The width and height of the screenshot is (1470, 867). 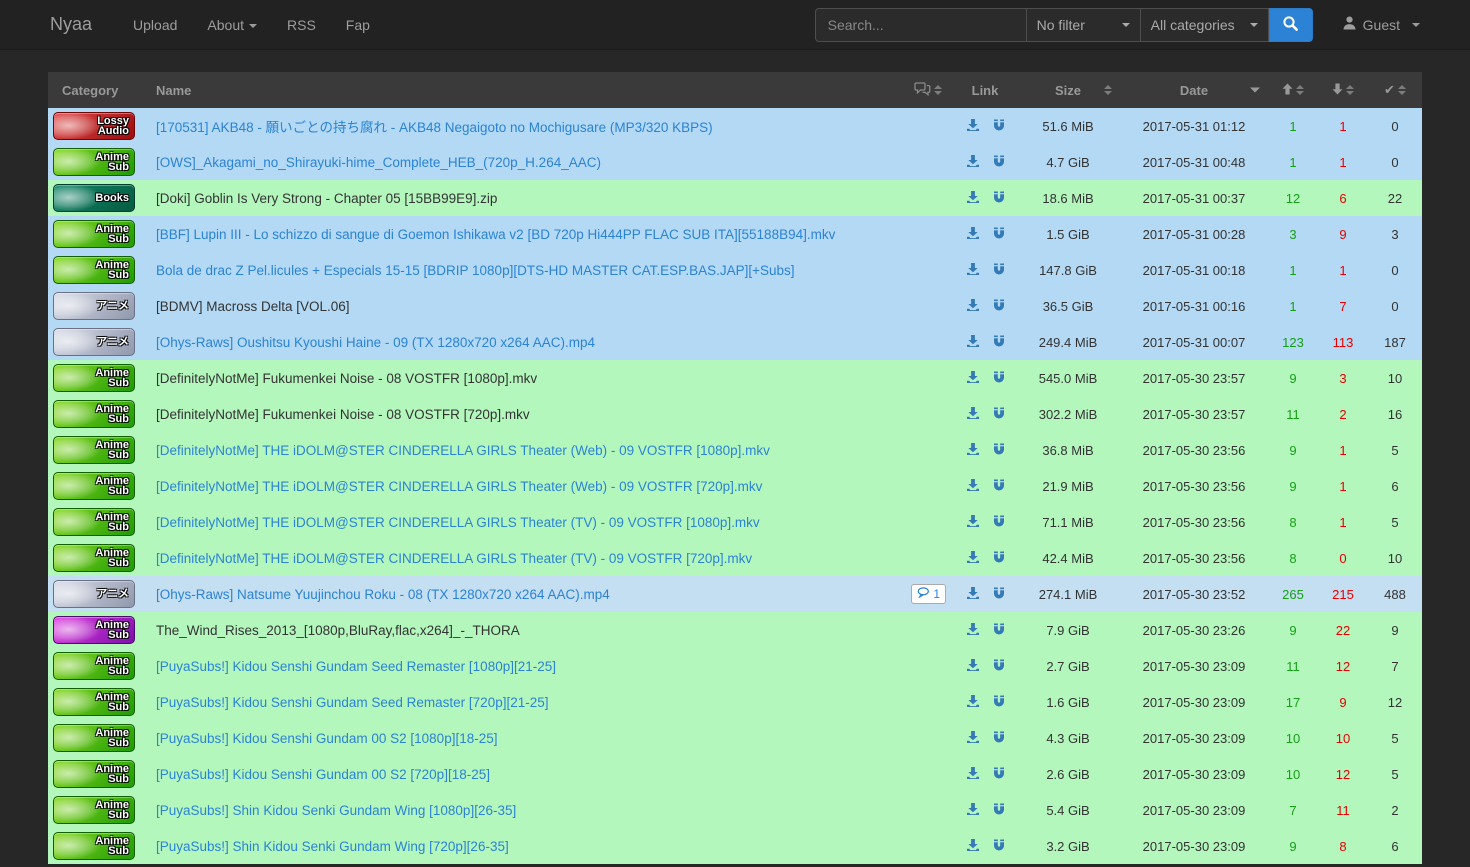 What do you see at coordinates (71, 24) in the screenshot?
I see `brand-link: Nyaa` at bounding box center [71, 24].